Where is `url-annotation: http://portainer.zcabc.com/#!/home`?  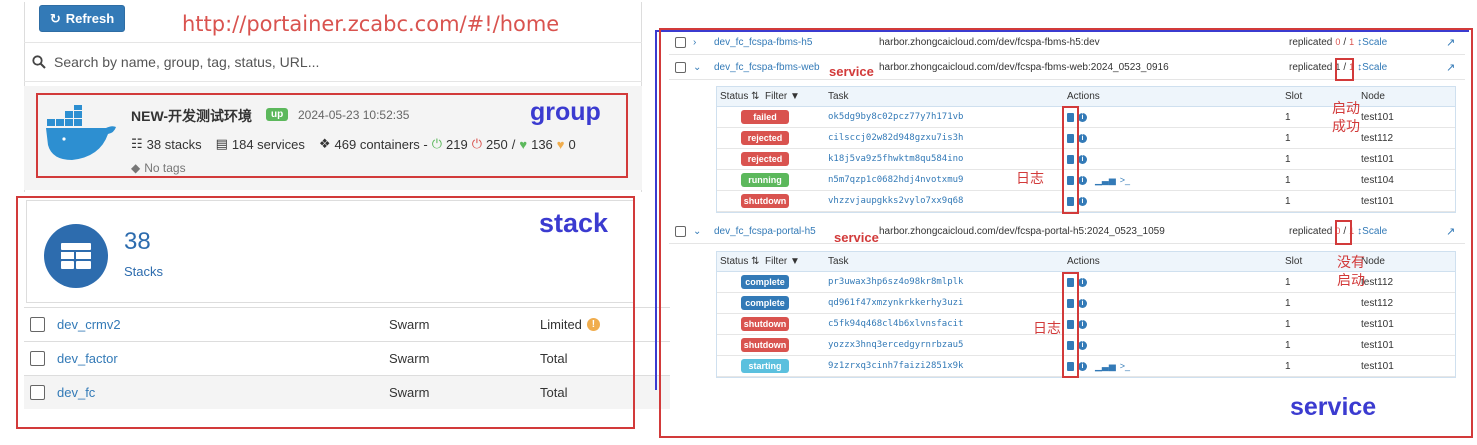
url-annotation: http://portainer.zcabc.com/#!/home is located at coordinates (371, 24).